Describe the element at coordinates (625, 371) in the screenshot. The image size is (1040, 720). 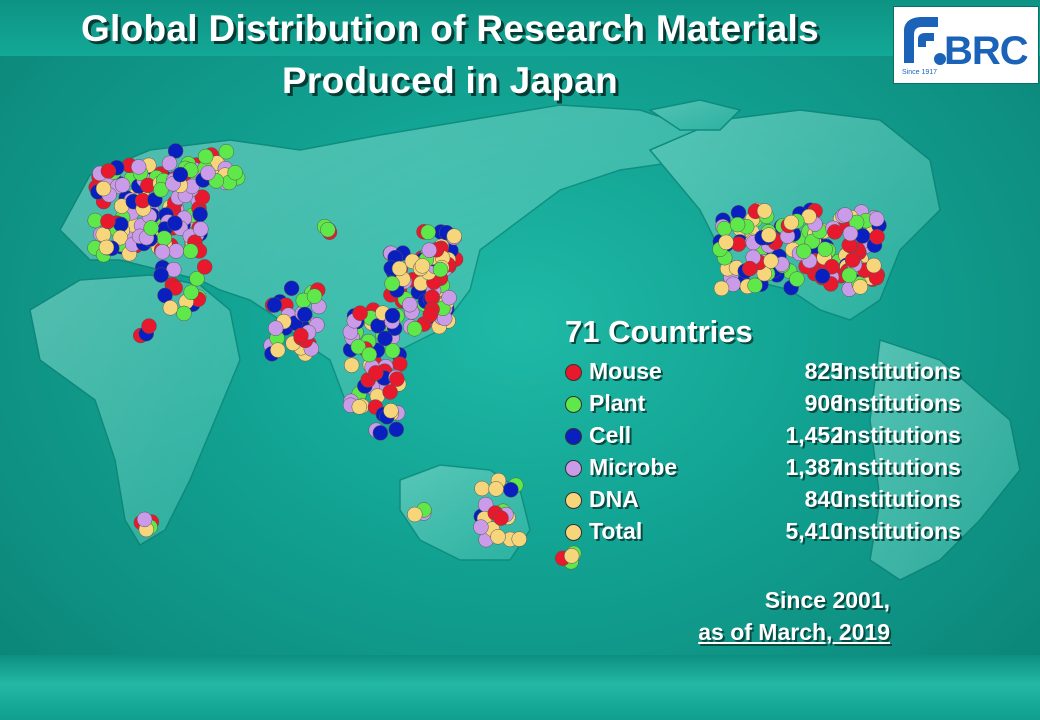
I see `legend-label: Mouse` at that location.